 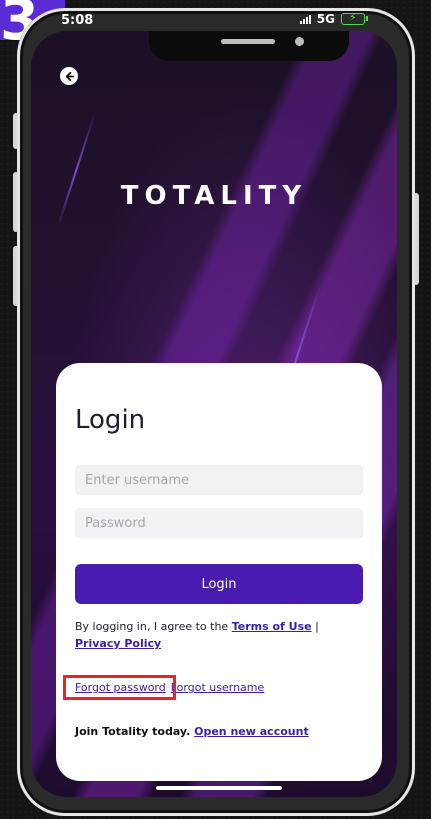 What do you see at coordinates (192, 731) in the screenshot?
I see `join-row: Join Totality today. Open new account` at bounding box center [192, 731].